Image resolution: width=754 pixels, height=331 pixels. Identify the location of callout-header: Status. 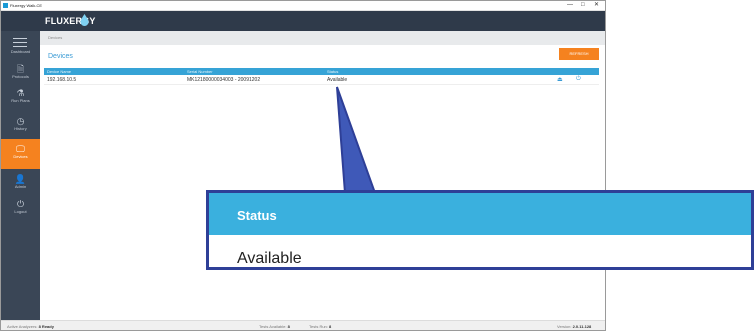
(480, 214).